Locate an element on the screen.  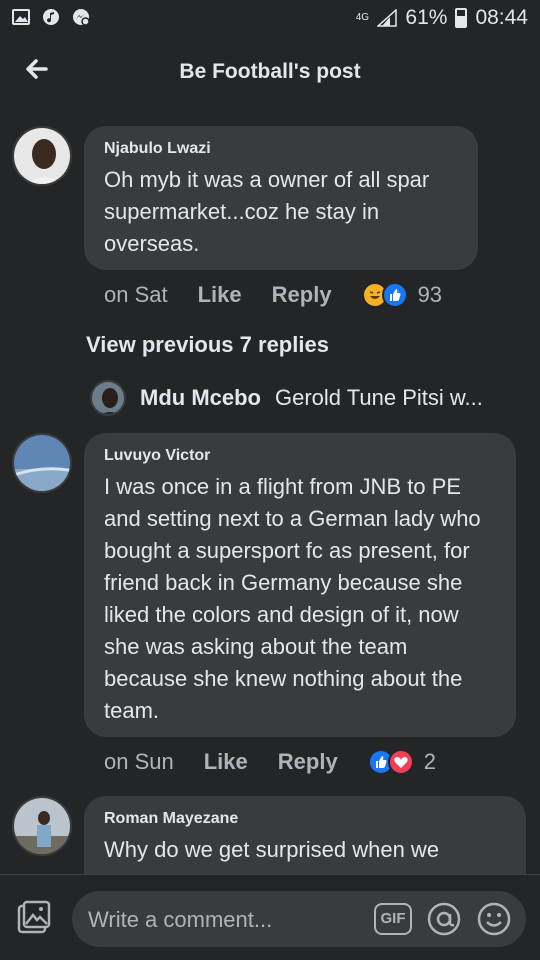
signal-icon is located at coordinates (387, 18).